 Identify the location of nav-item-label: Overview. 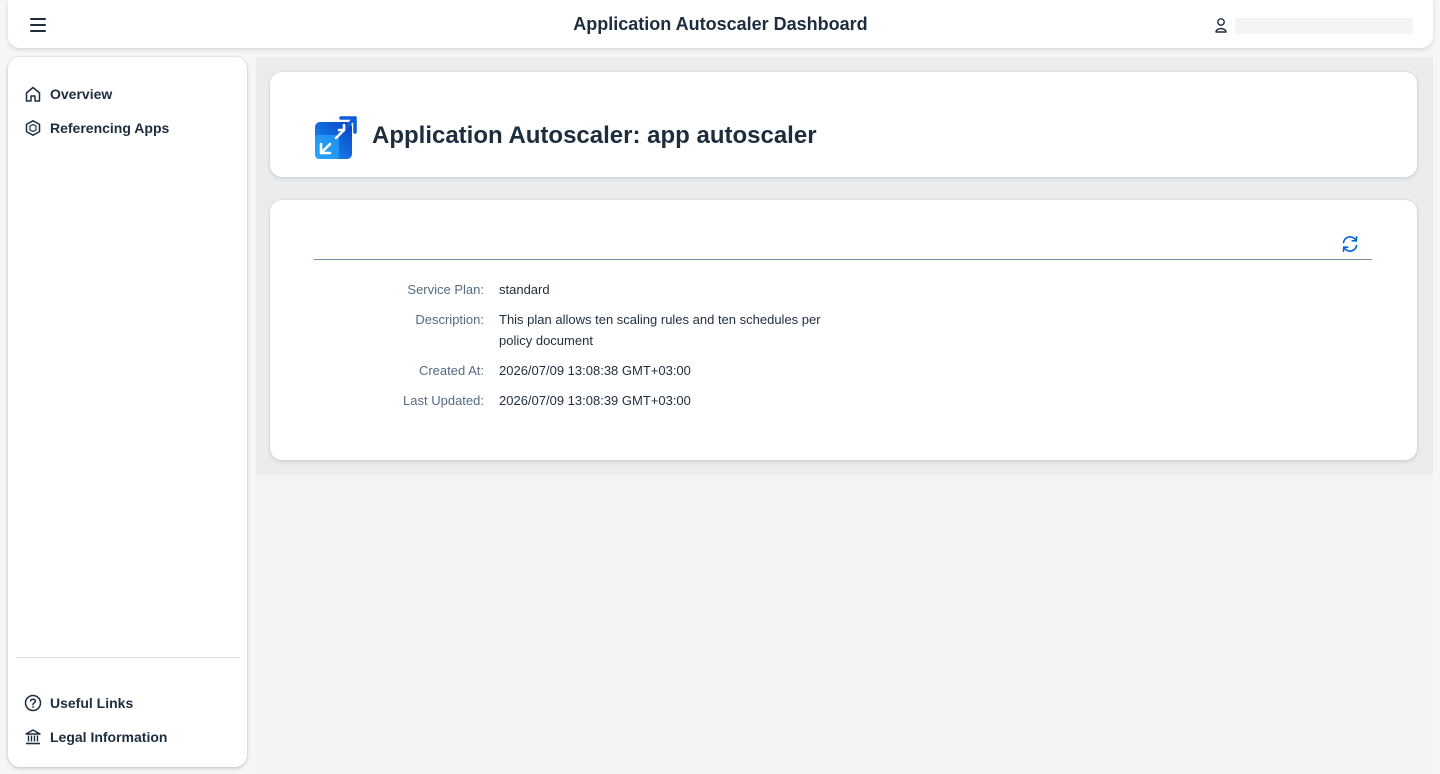
(81, 94).